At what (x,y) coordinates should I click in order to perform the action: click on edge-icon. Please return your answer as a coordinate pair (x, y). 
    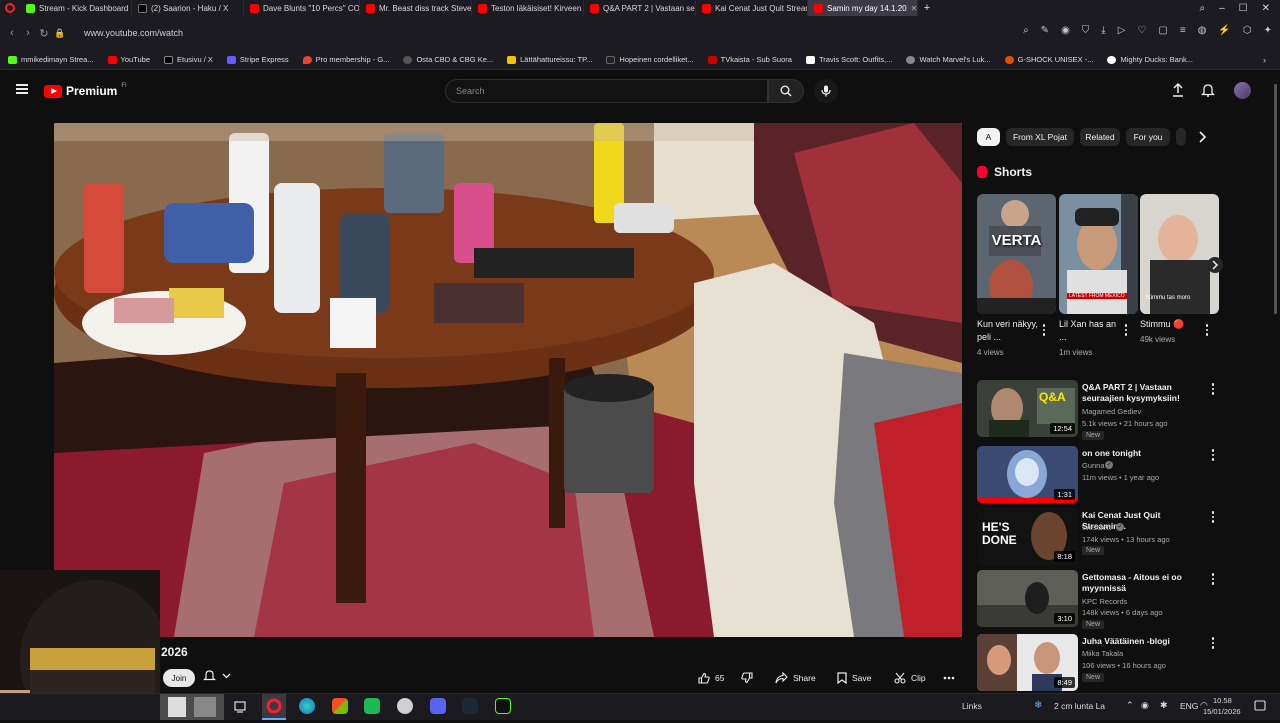
    Looking at the image, I should click on (307, 706).